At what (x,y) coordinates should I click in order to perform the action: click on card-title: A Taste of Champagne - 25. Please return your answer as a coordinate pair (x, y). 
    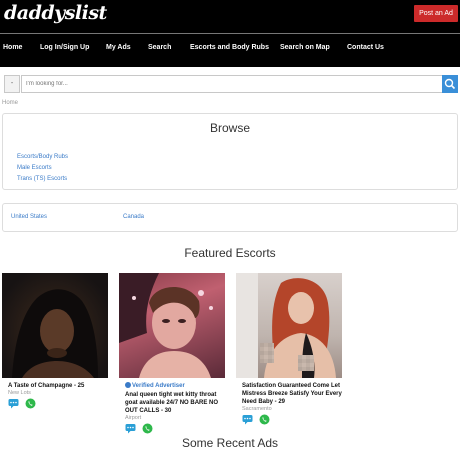
    Looking at the image, I should click on (55, 386).